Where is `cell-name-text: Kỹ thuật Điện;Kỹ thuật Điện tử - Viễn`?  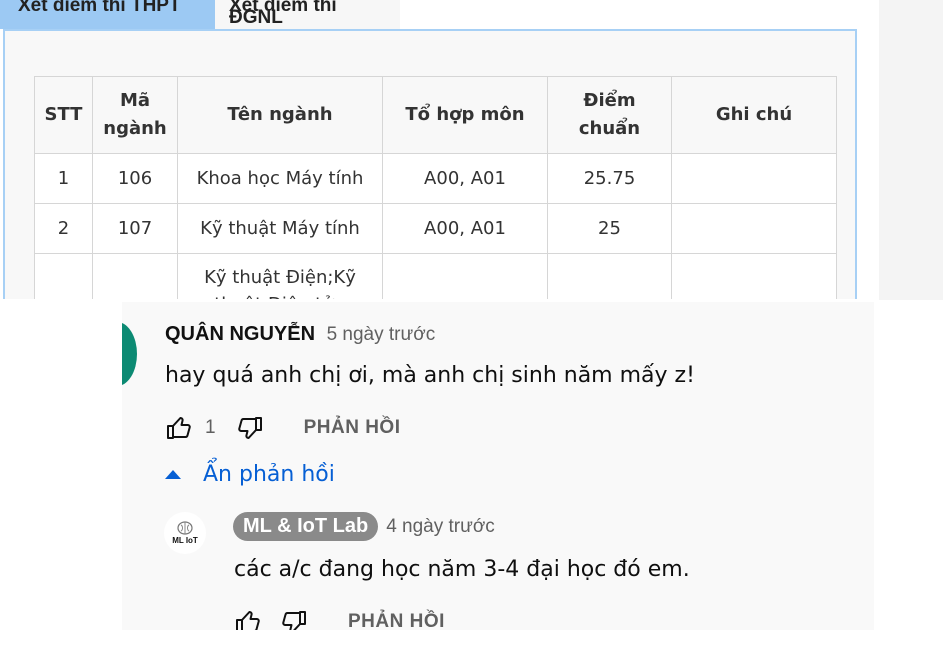
cell-name-text: Kỹ thuật Điện;Kỹ thuật Điện tử - Viễn is located at coordinates (280, 283).